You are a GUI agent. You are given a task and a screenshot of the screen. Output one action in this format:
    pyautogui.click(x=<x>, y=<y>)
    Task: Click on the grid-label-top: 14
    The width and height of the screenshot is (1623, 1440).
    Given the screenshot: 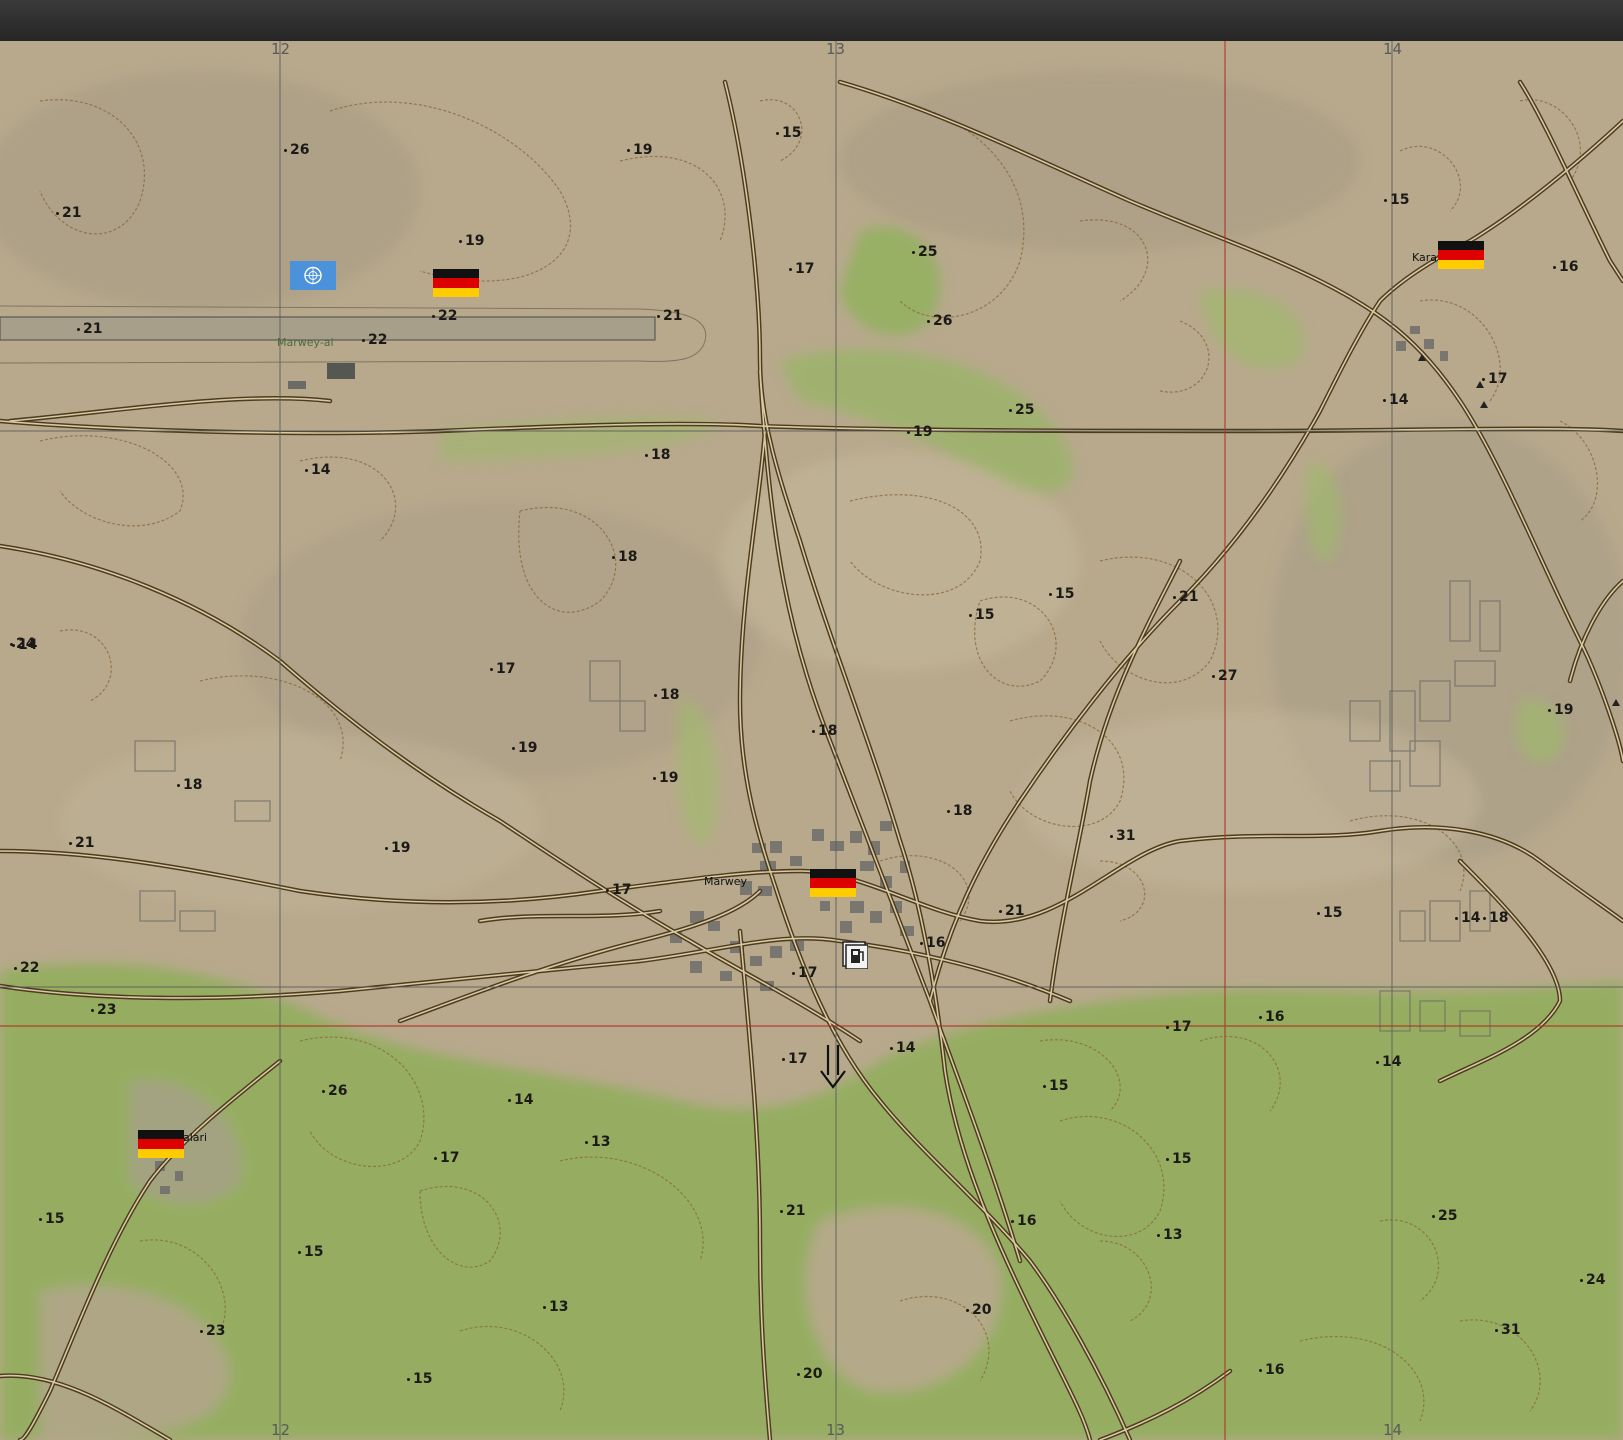 What is the action you would take?
    pyautogui.click(x=1393, y=49)
    